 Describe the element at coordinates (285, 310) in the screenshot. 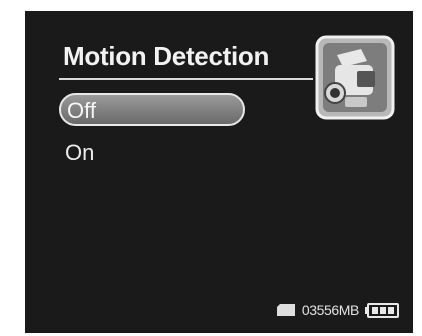

I see `sd-card-icon` at that location.